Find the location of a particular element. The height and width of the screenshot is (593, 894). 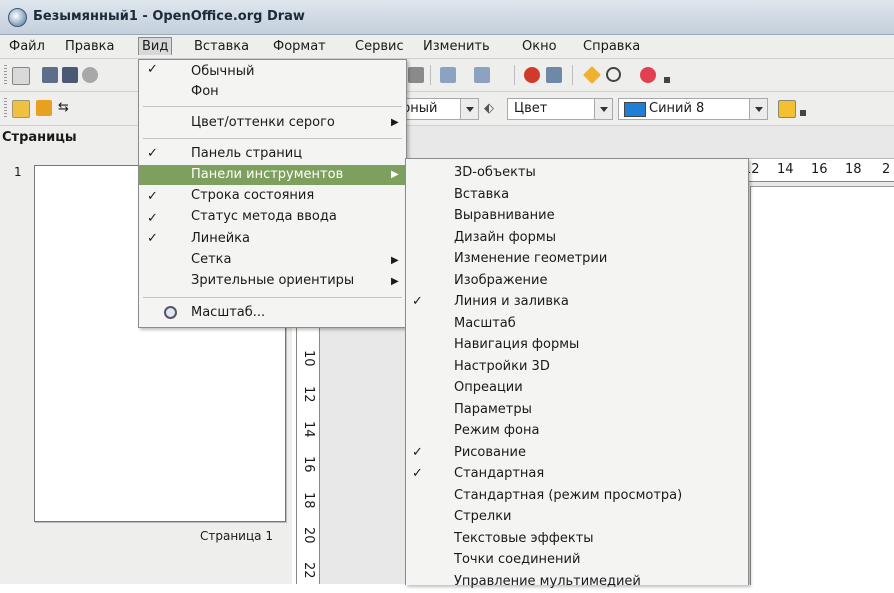

ruler-tick-label: 20 is located at coordinates (308, 535).